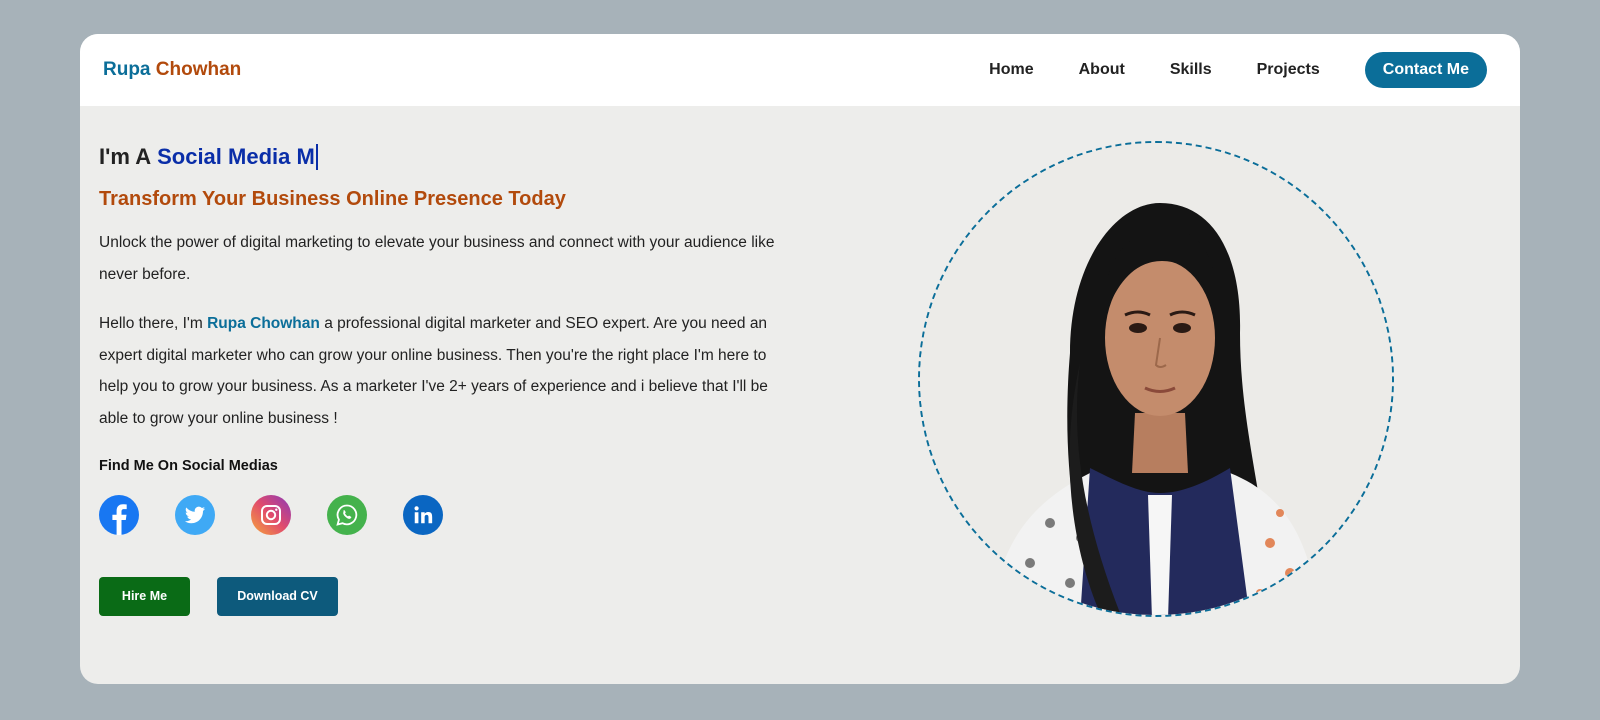 This screenshot has height=720, width=1600. I want to click on contact-me-button: Contact Me, so click(1425, 70).